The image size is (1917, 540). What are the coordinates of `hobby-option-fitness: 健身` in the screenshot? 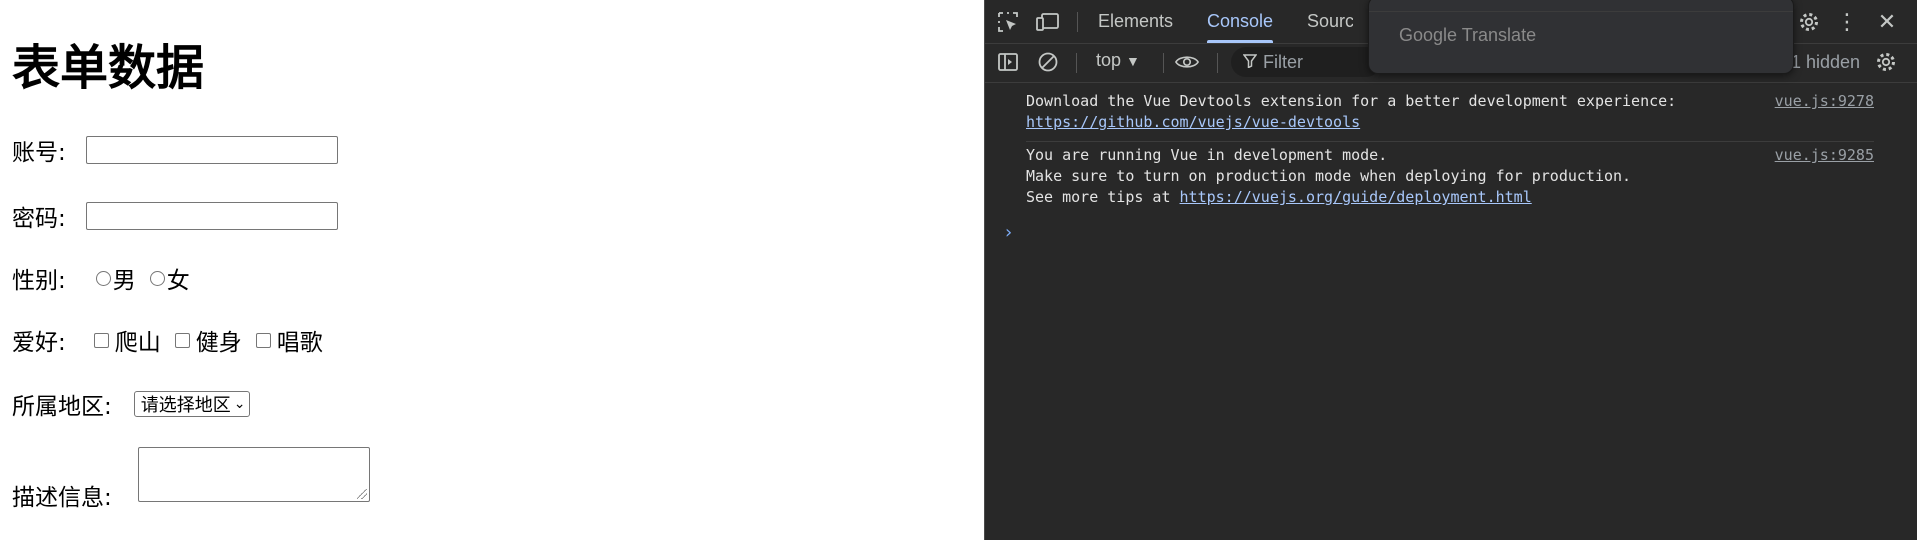 It's located at (208, 340).